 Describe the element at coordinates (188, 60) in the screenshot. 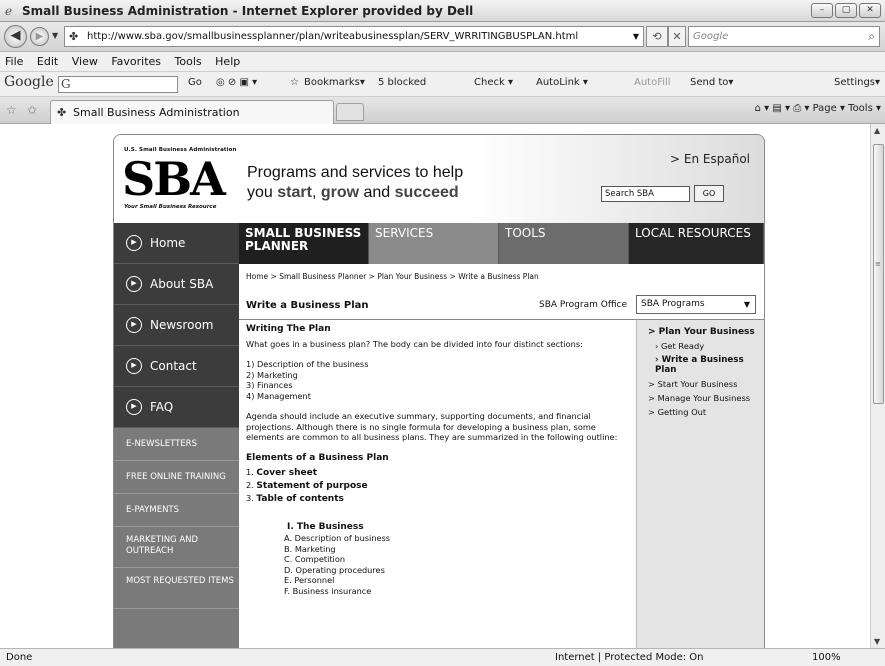

I see `menu-tools: Tools` at that location.